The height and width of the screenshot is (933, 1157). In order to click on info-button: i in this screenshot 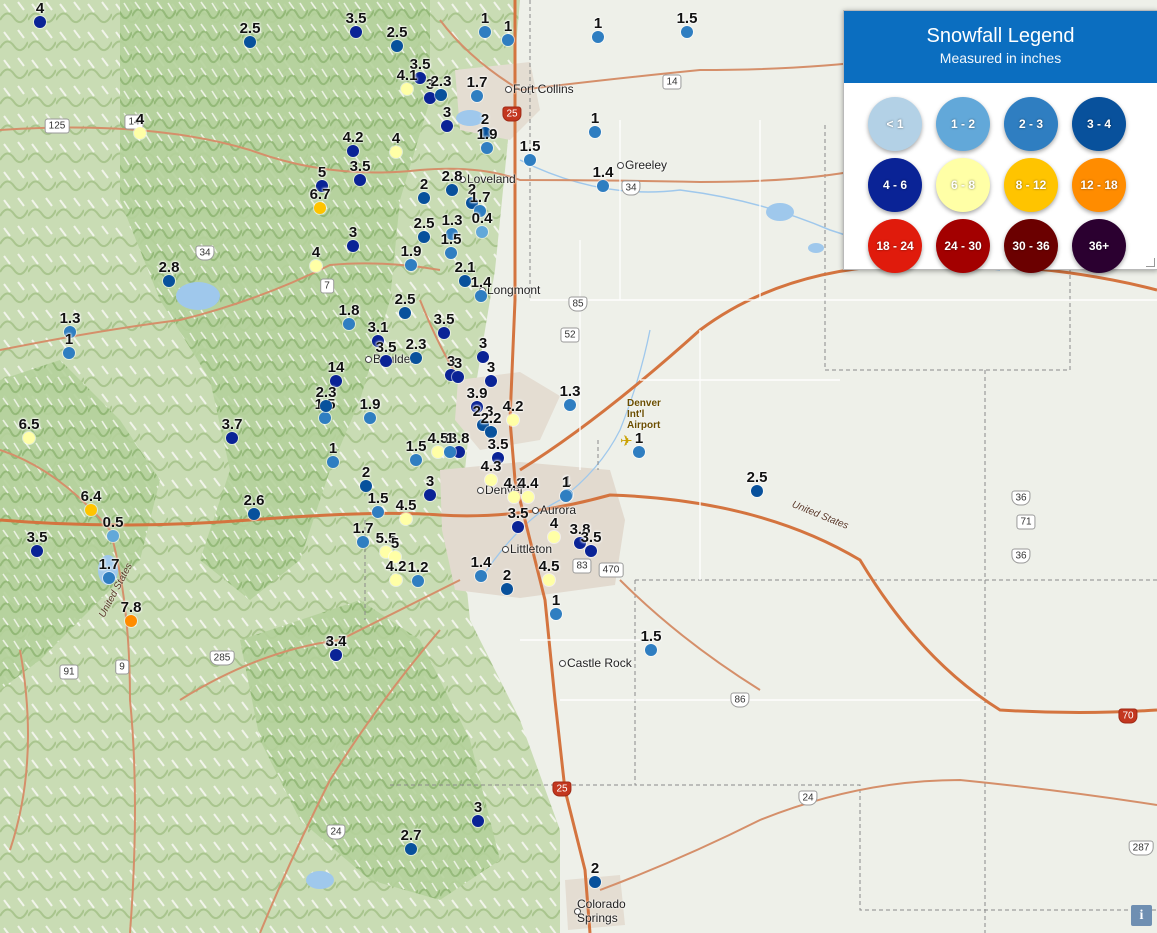, I will do `click(1141, 915)`.